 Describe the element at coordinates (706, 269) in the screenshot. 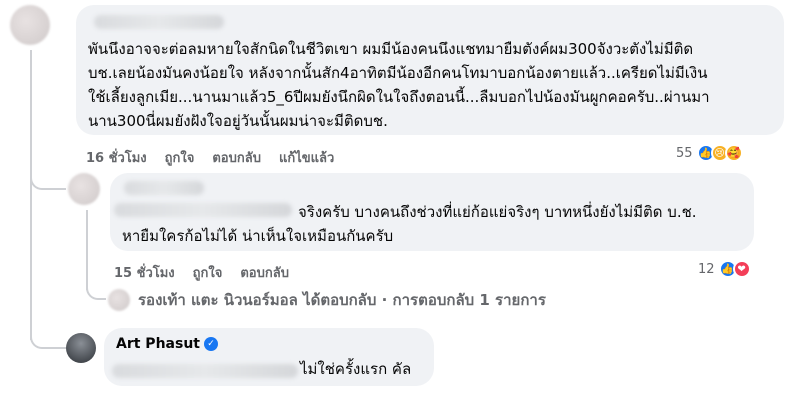

I see `reaction-count: 12` at that location.